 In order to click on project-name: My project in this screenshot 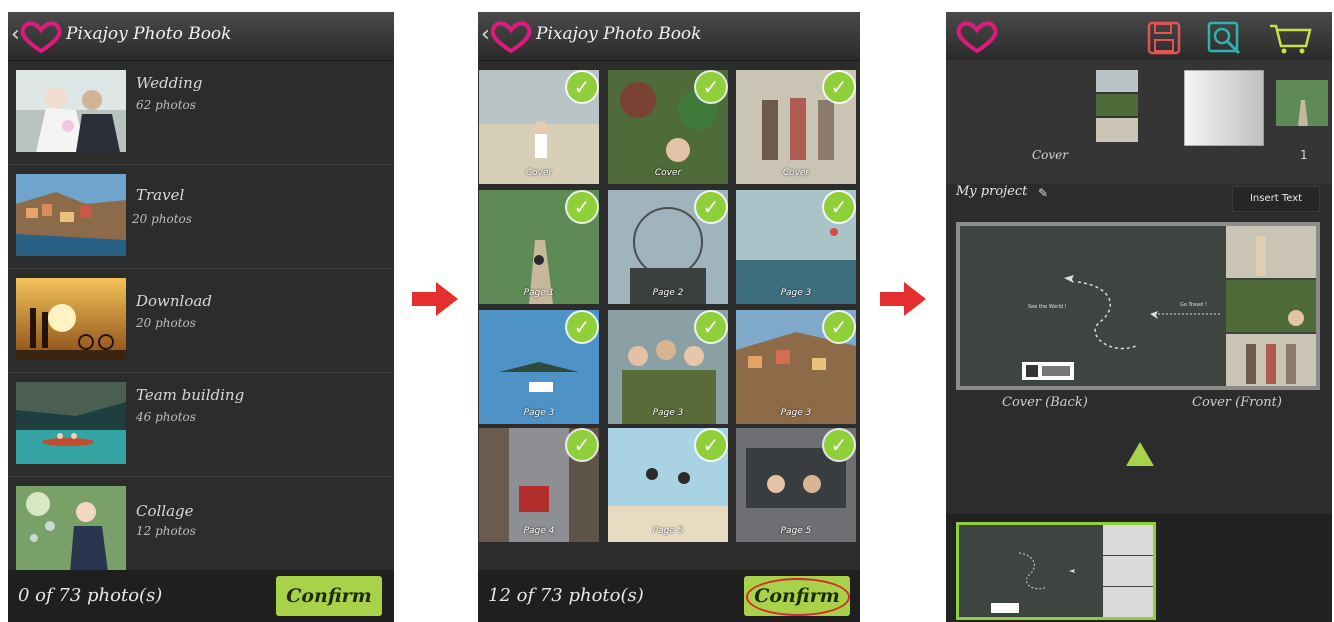, I will do `click(992, 191)`.